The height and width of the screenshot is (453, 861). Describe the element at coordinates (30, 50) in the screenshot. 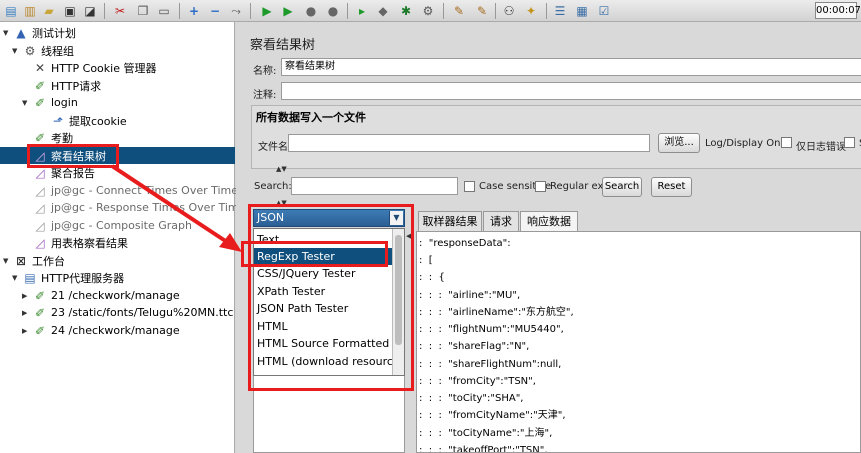

I see `thread-group-icon: ⚙` at that location.